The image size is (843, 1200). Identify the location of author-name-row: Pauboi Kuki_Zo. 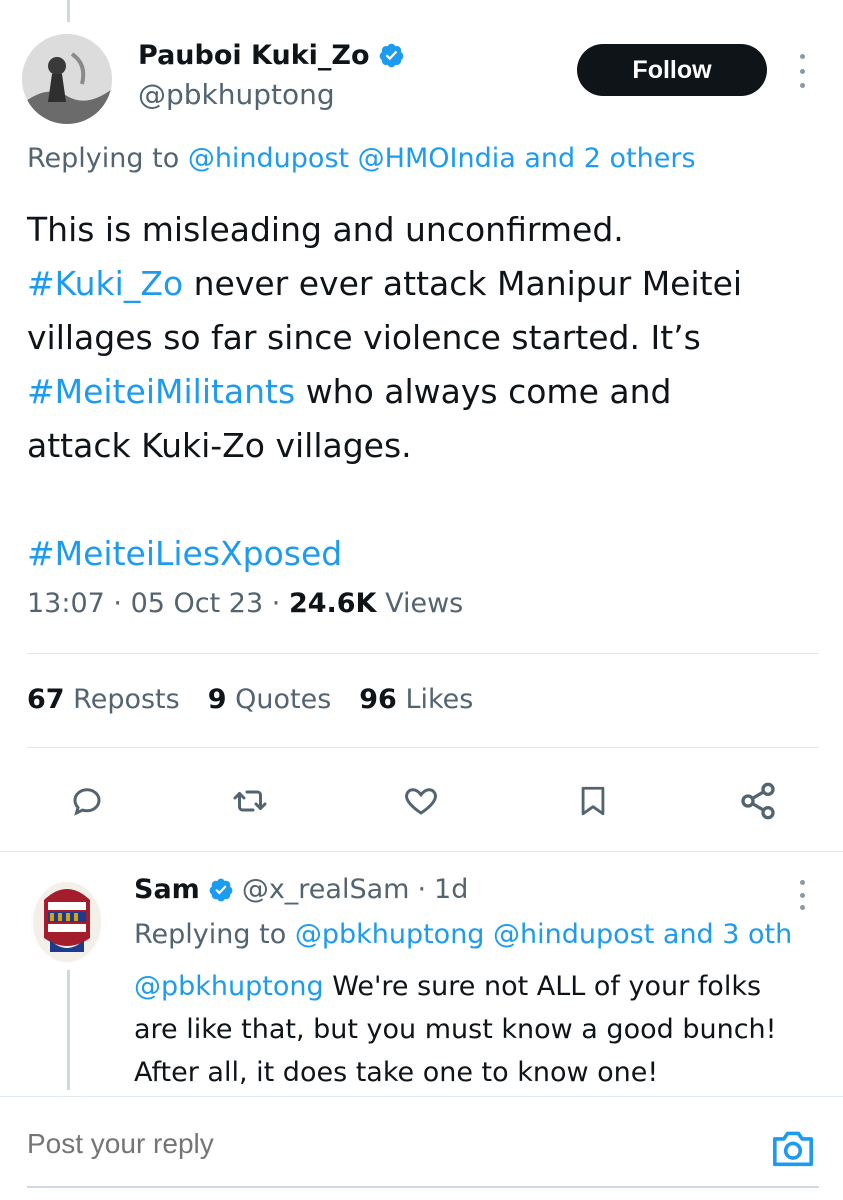
(271, 55).